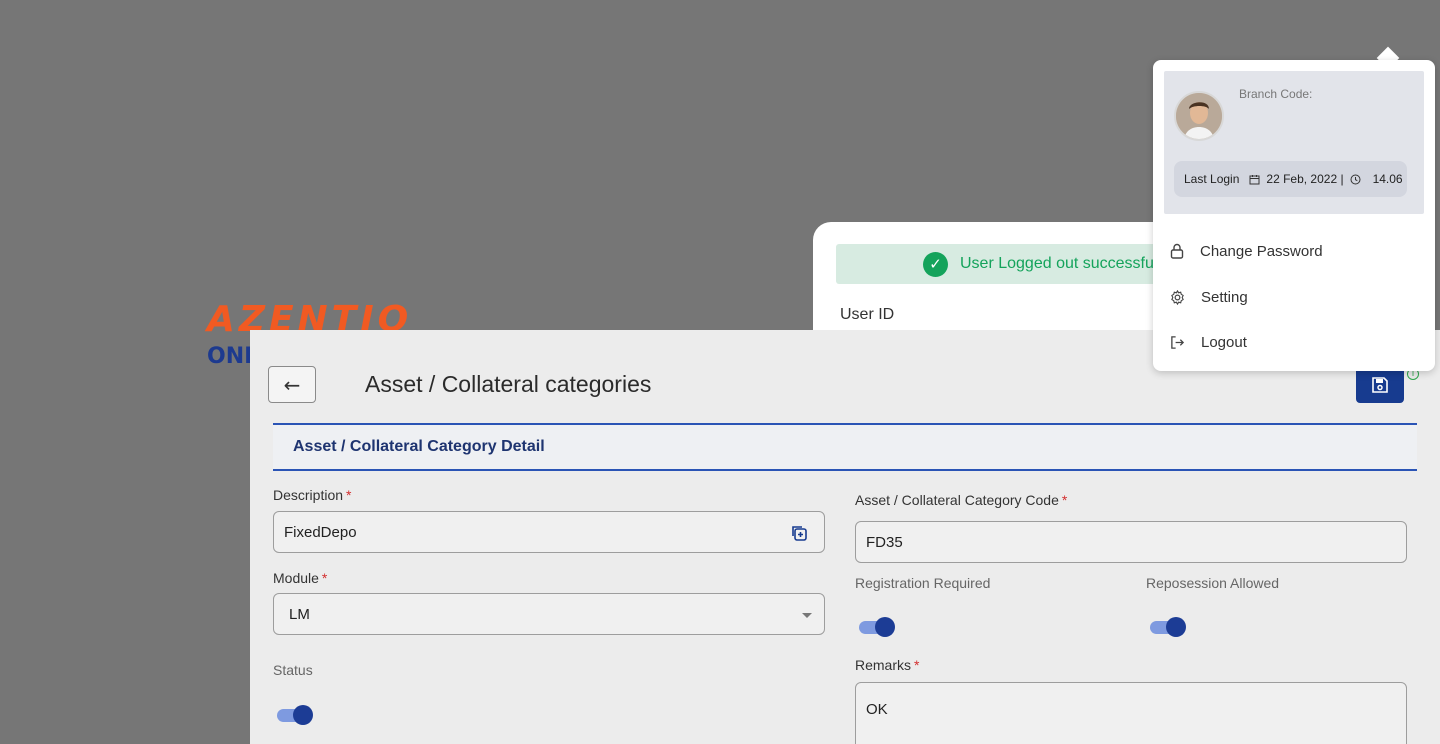 The width and height of the screenshot is (1440, 744). Describe the element at coordinates (1178, 342) in the screenshot. I see `logout-icon` at that location.